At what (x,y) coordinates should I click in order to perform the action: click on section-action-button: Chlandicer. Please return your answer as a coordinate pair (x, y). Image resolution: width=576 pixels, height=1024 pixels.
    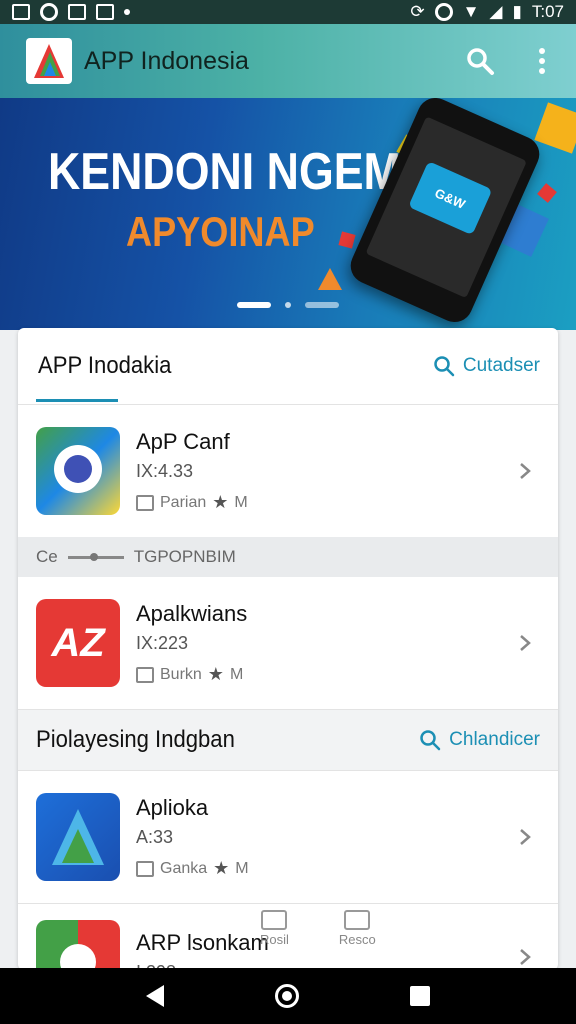
    Looking at the image, I should click on (479, 740).